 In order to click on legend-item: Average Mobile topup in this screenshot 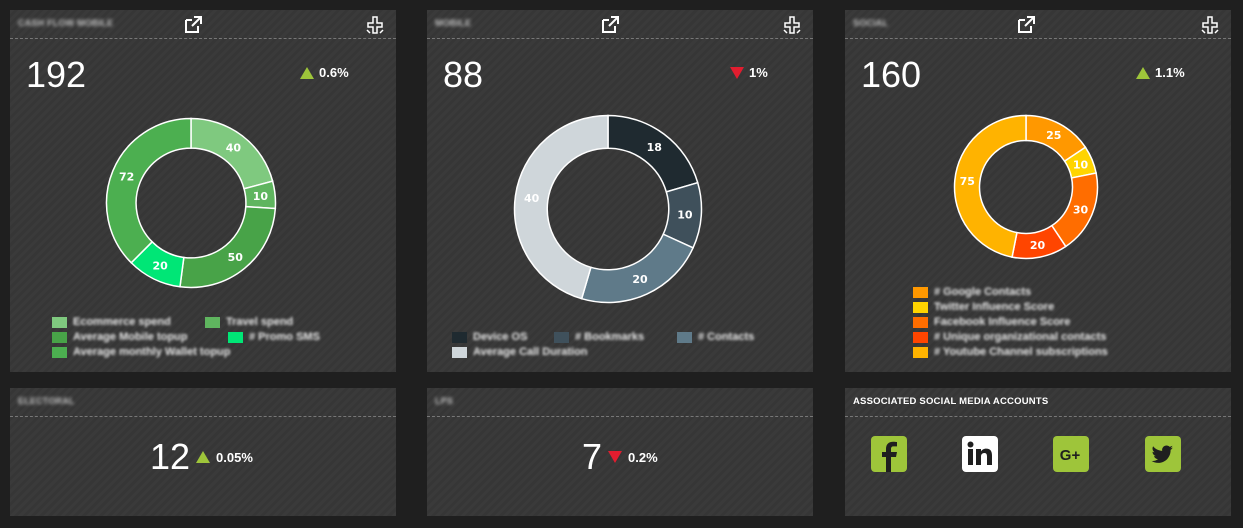, I will do `click(120, 337)`.